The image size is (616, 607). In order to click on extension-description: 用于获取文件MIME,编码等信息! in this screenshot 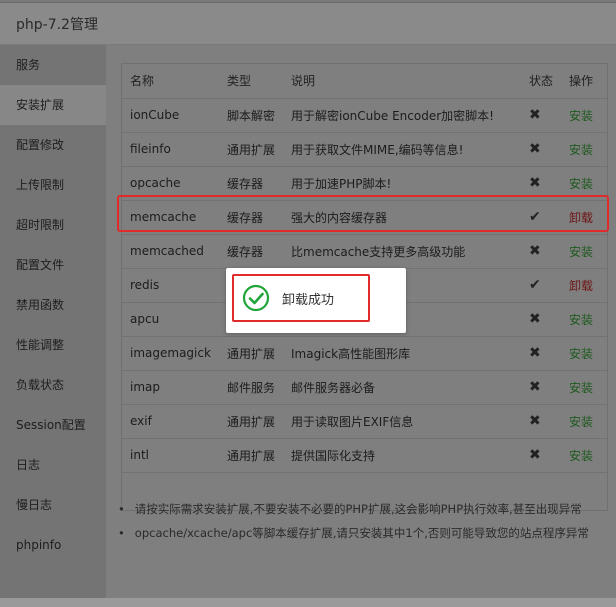, I will do `click(402, 149)`.